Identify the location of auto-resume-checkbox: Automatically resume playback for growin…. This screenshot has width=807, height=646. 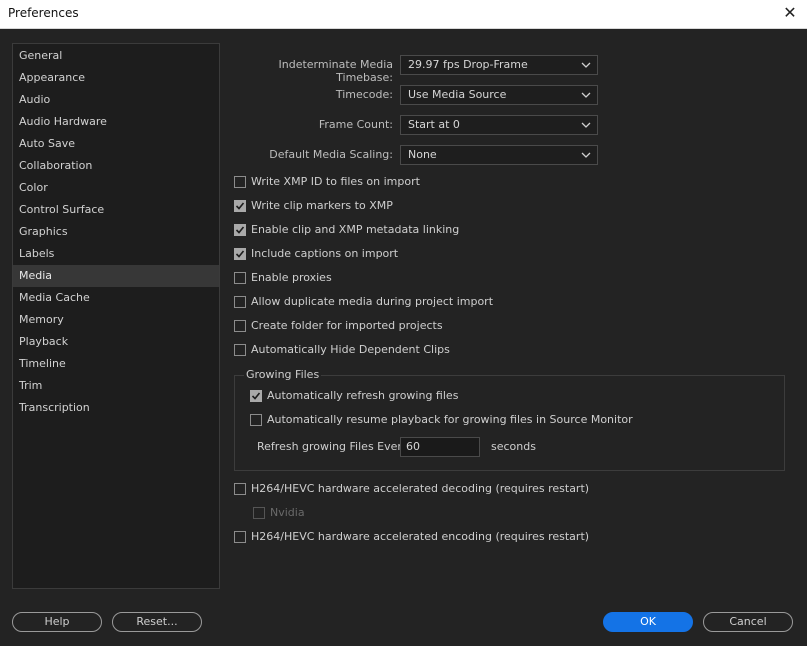
(441, 419).